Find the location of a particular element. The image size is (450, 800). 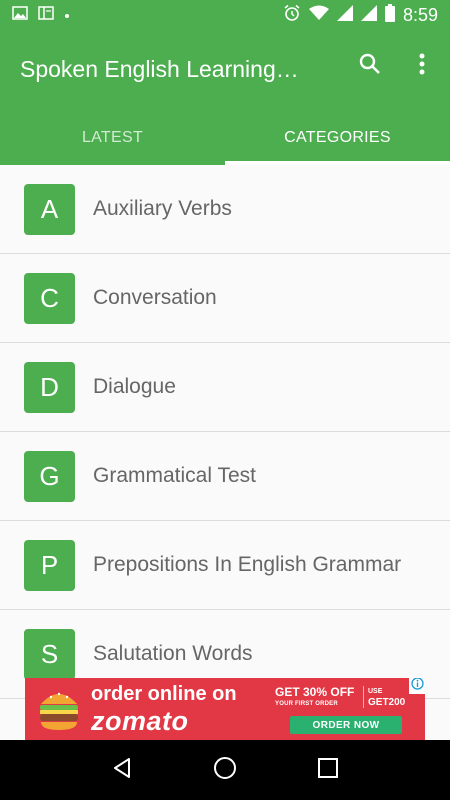

ad-info-button is located at coordinates (417, 686).